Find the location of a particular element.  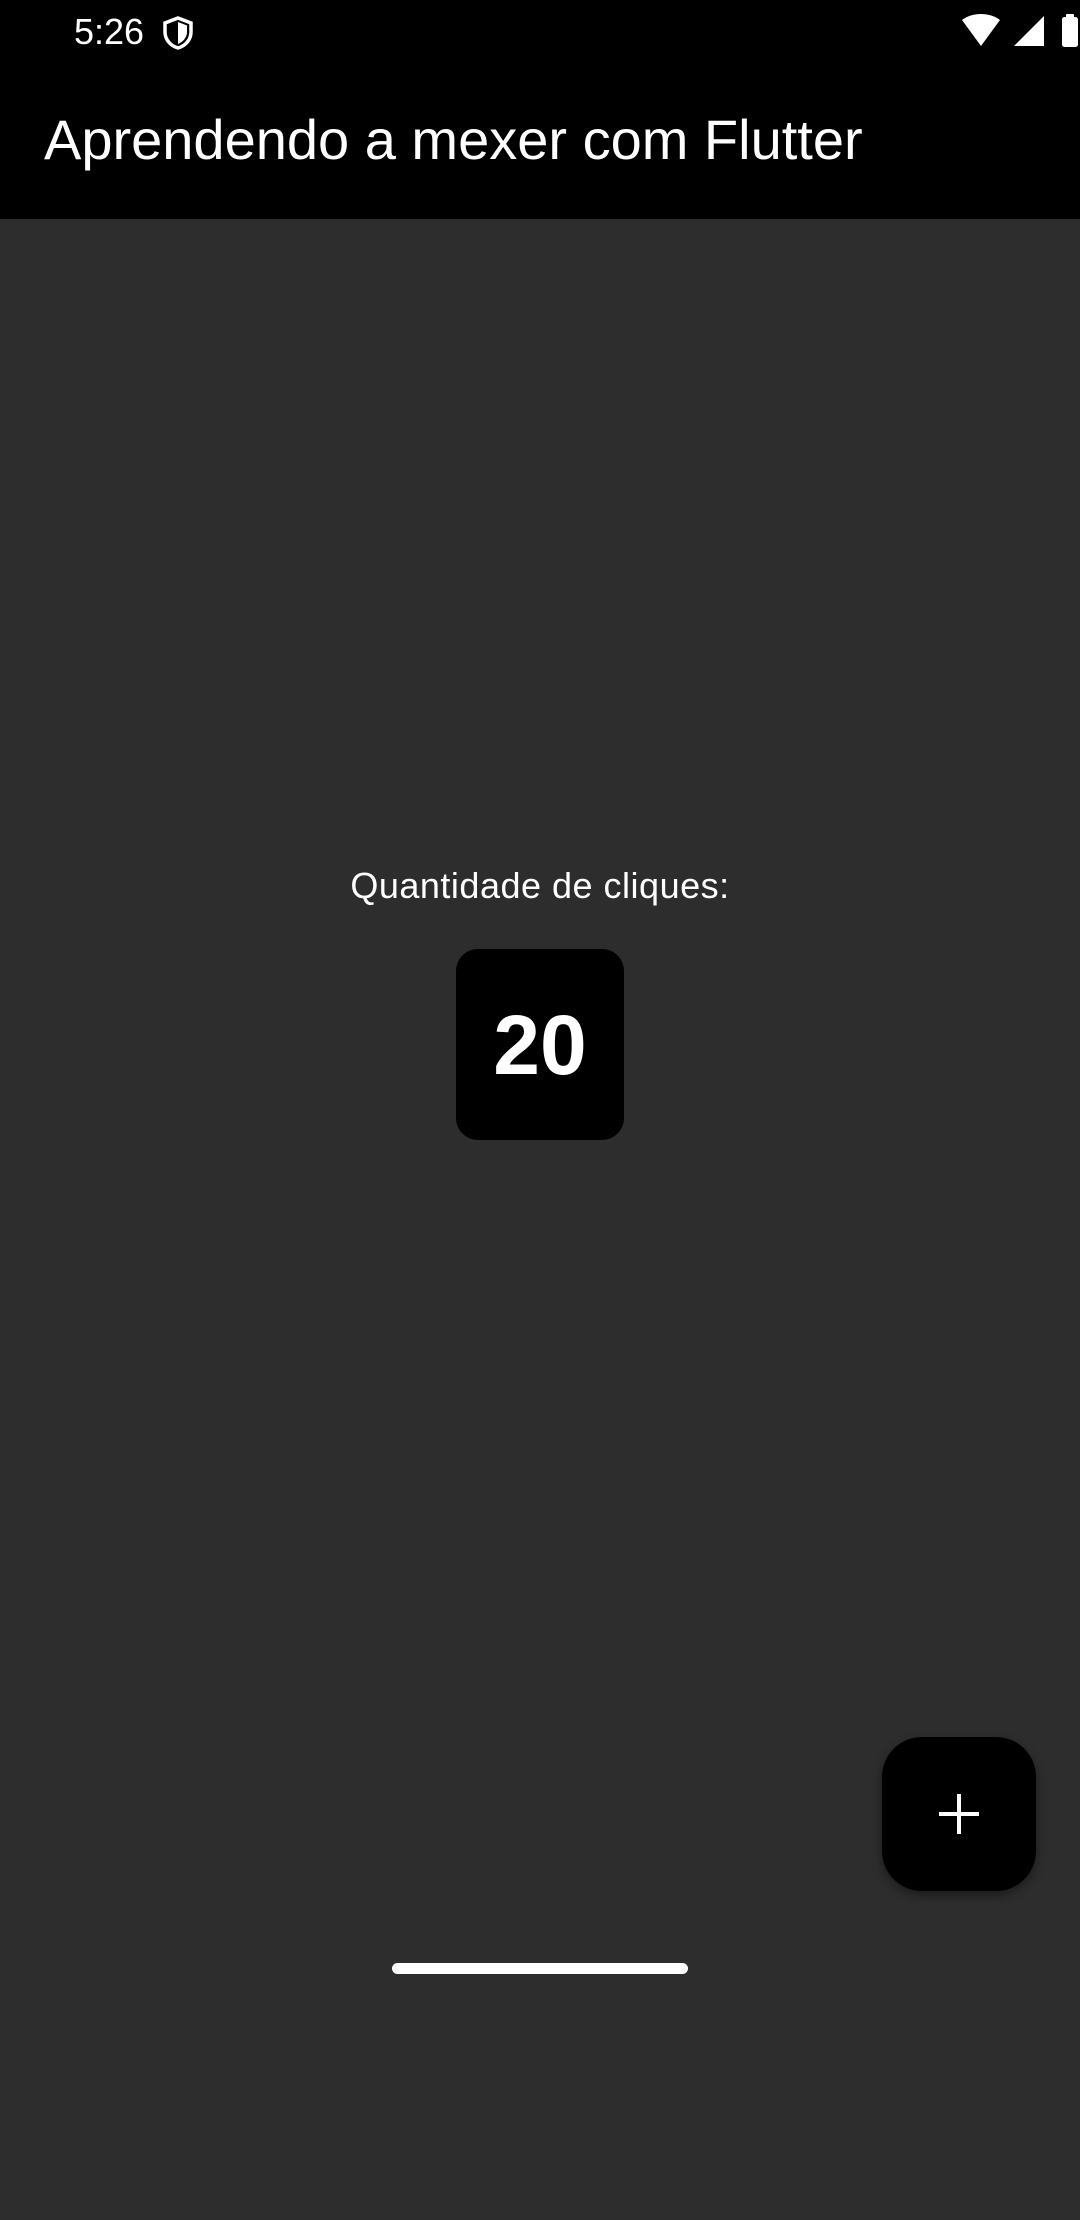

plus-icon is located at coordinates (959, 1814).